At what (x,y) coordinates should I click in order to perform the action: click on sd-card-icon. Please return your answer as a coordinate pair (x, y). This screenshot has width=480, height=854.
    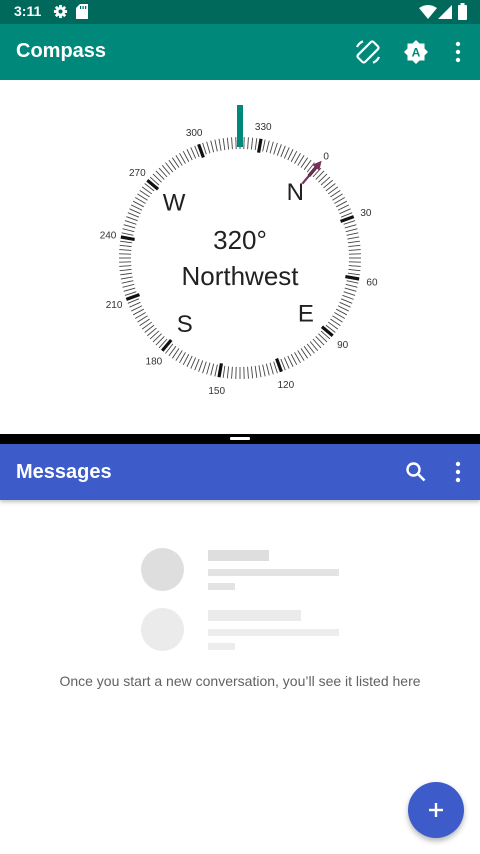
    Looking at the image, I should click on (82, 11).